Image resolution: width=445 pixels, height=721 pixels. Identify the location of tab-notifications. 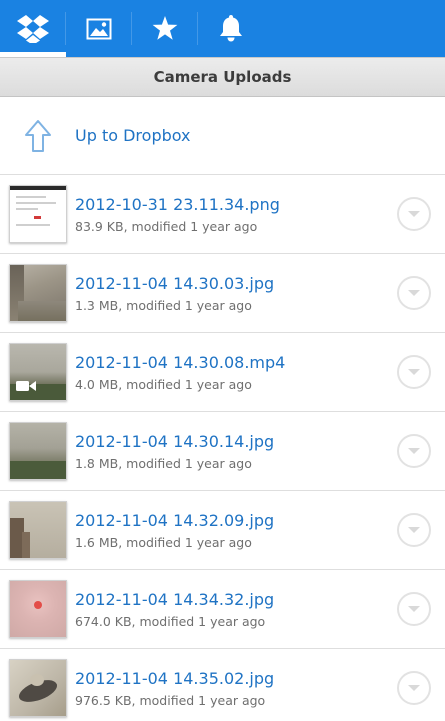
(231, 28).